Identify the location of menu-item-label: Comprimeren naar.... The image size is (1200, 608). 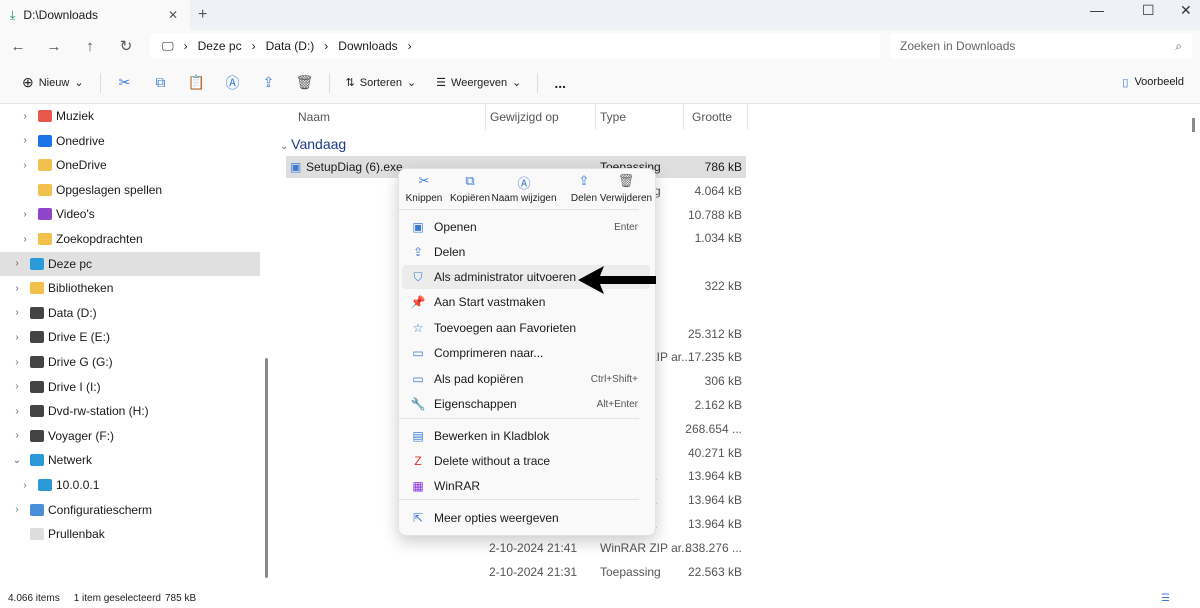
(489, 353).